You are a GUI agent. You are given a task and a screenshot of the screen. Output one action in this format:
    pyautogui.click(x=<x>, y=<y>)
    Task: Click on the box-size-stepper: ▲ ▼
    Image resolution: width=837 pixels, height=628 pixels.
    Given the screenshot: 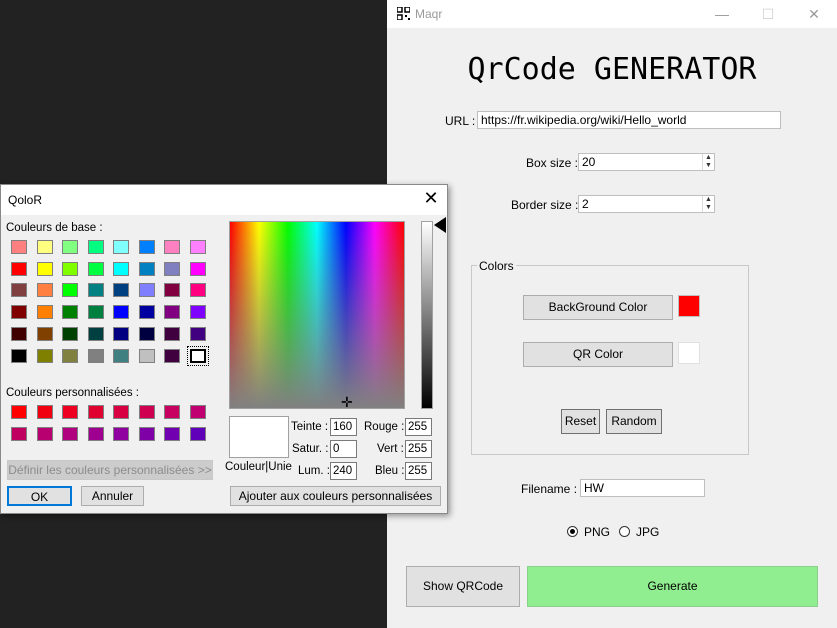 What is the action you would take?
    pyautogui.click(x=708, y=162)
    